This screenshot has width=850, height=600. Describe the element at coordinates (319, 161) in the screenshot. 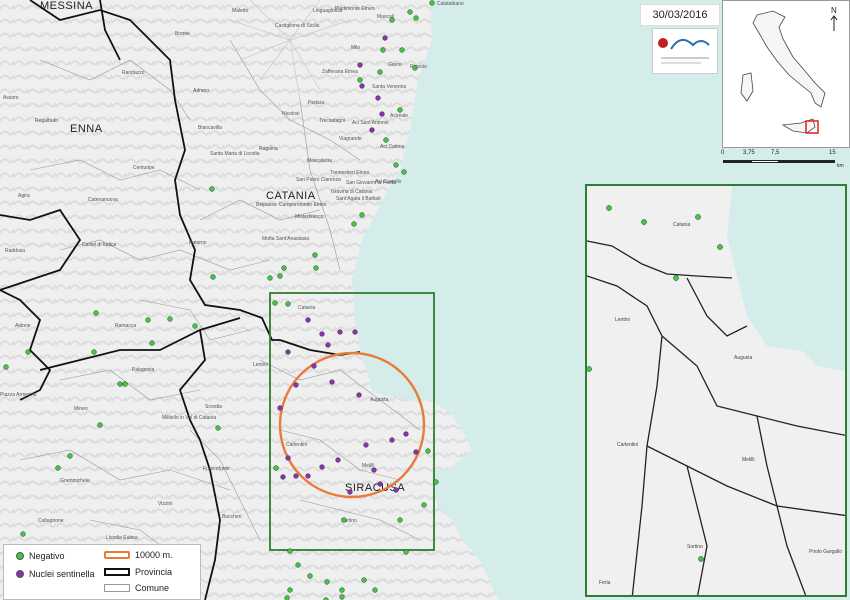

I see `comune-label: Mascalucia` at that location.